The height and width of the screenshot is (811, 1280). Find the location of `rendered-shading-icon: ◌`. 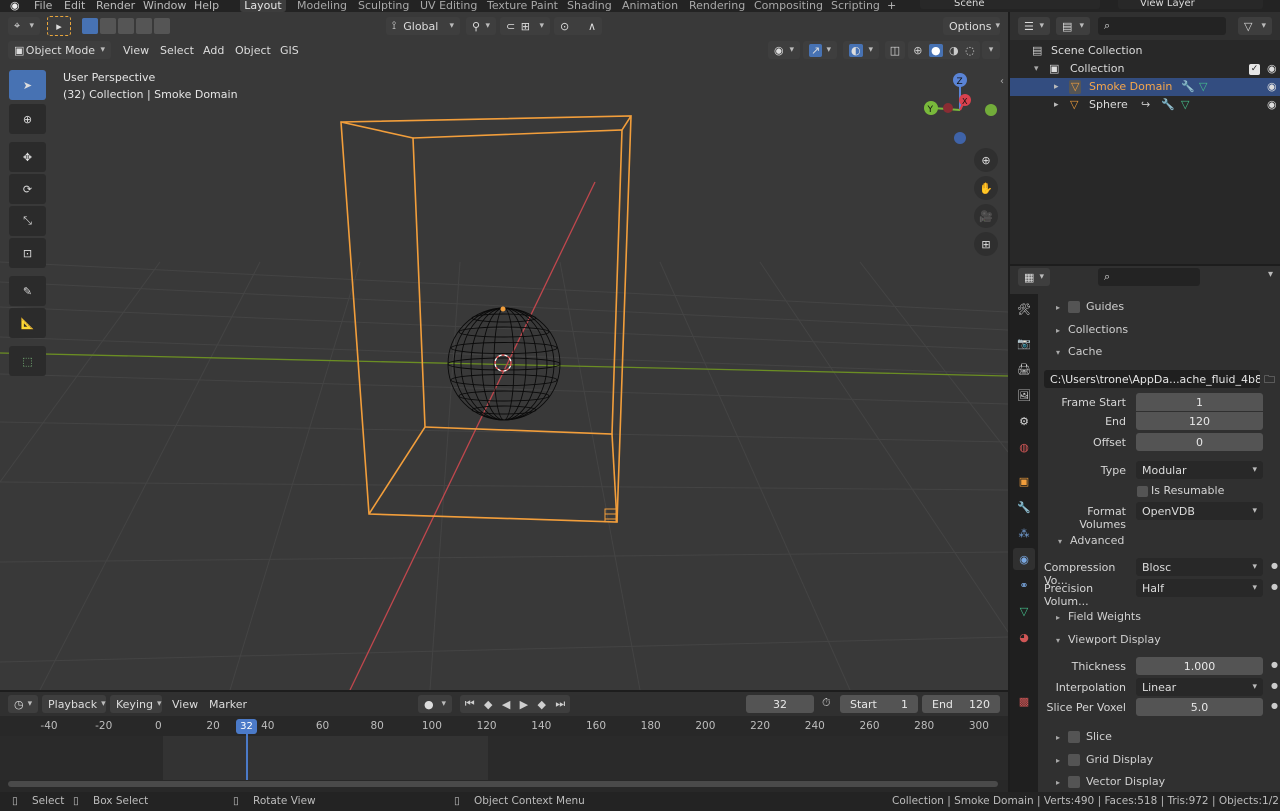

rendered-shading-icon: ◌ is located at coordinates (970, 50).